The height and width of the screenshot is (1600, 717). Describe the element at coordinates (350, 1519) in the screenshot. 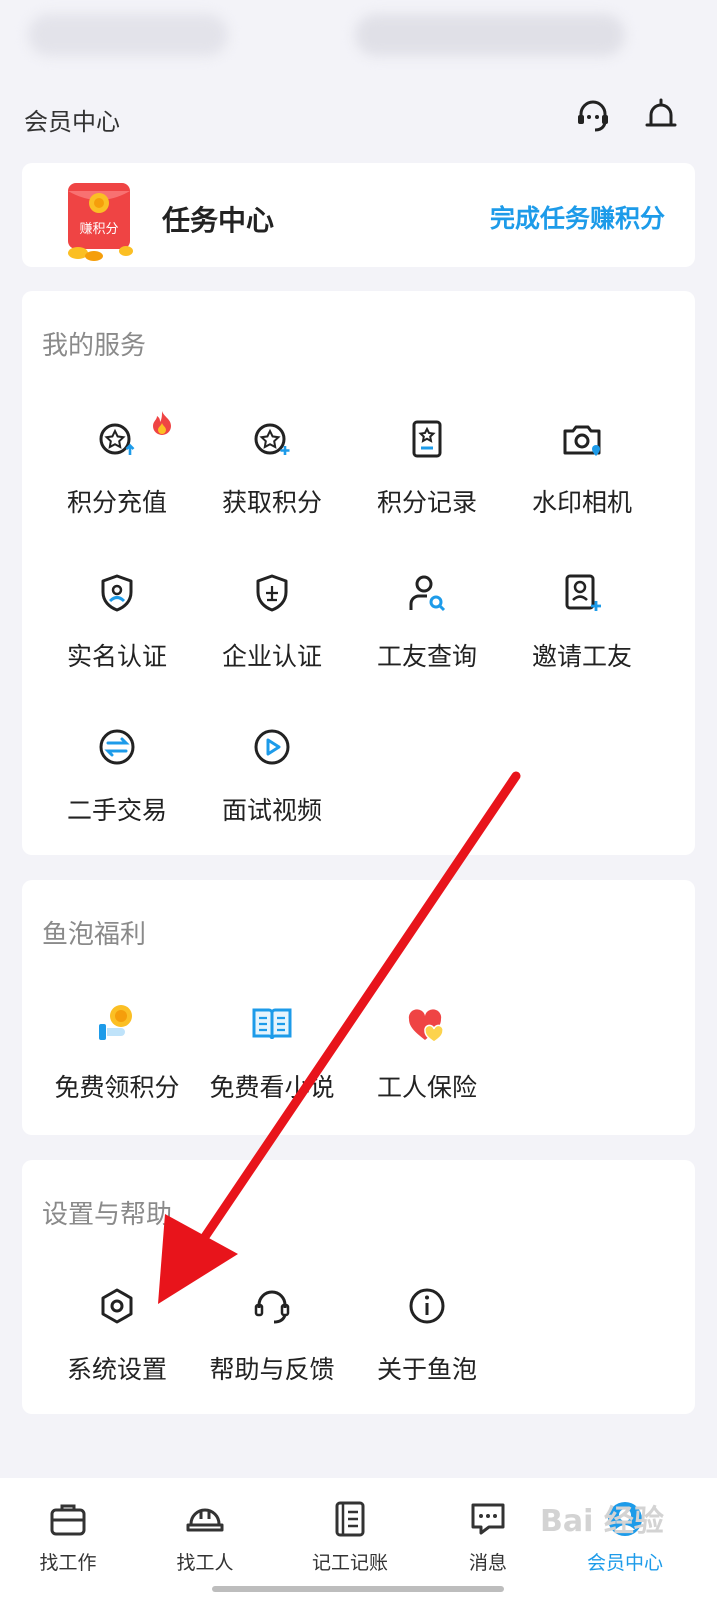

I see `notebook-icon` at that location.